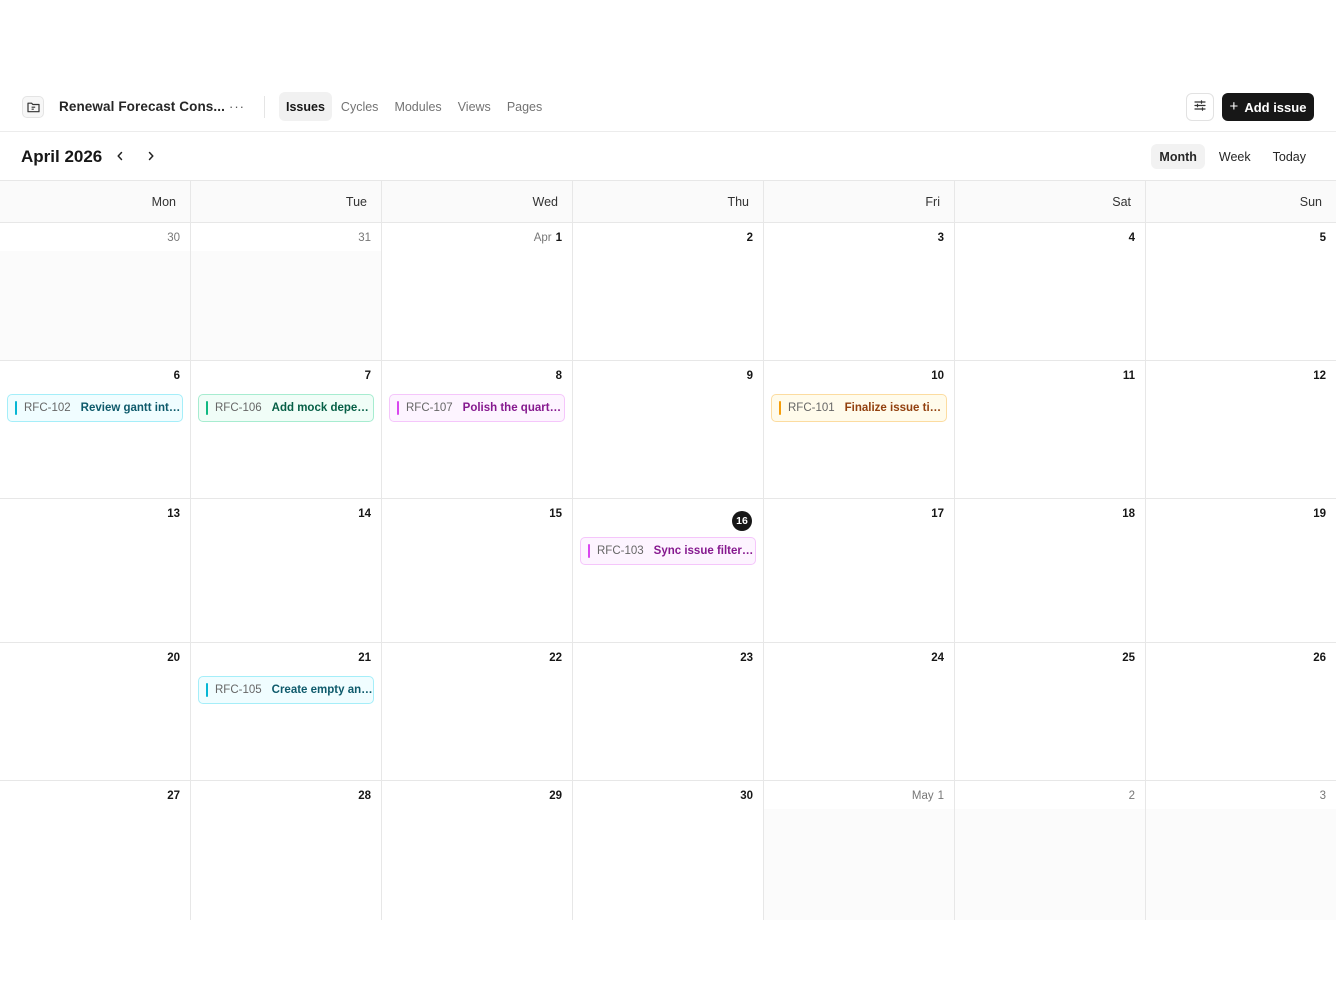  What do you see at coordinates (559, 376) in the screenshot?
I see `day-number: 8` at bounding box center [559, 376].